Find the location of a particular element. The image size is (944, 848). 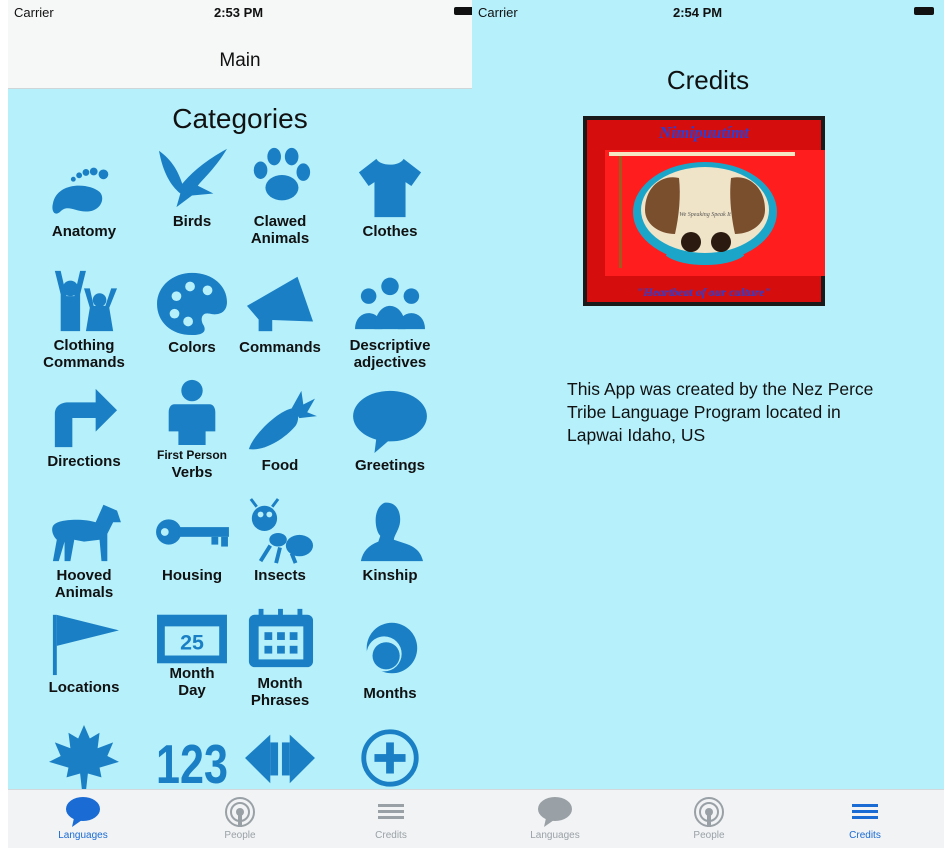

category-hooved-animals: Hooved Animals is located at coordinates (84, 548).